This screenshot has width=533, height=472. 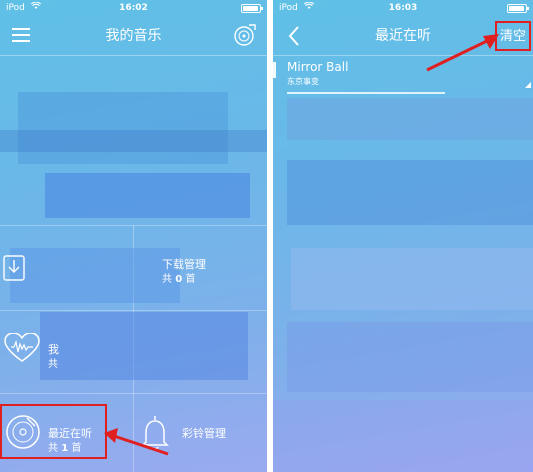 What do you see at coordinates (403, 36) in the screenshot?
I see `nav-bar: 最近在听 清空` at bounding box center [403, 36].